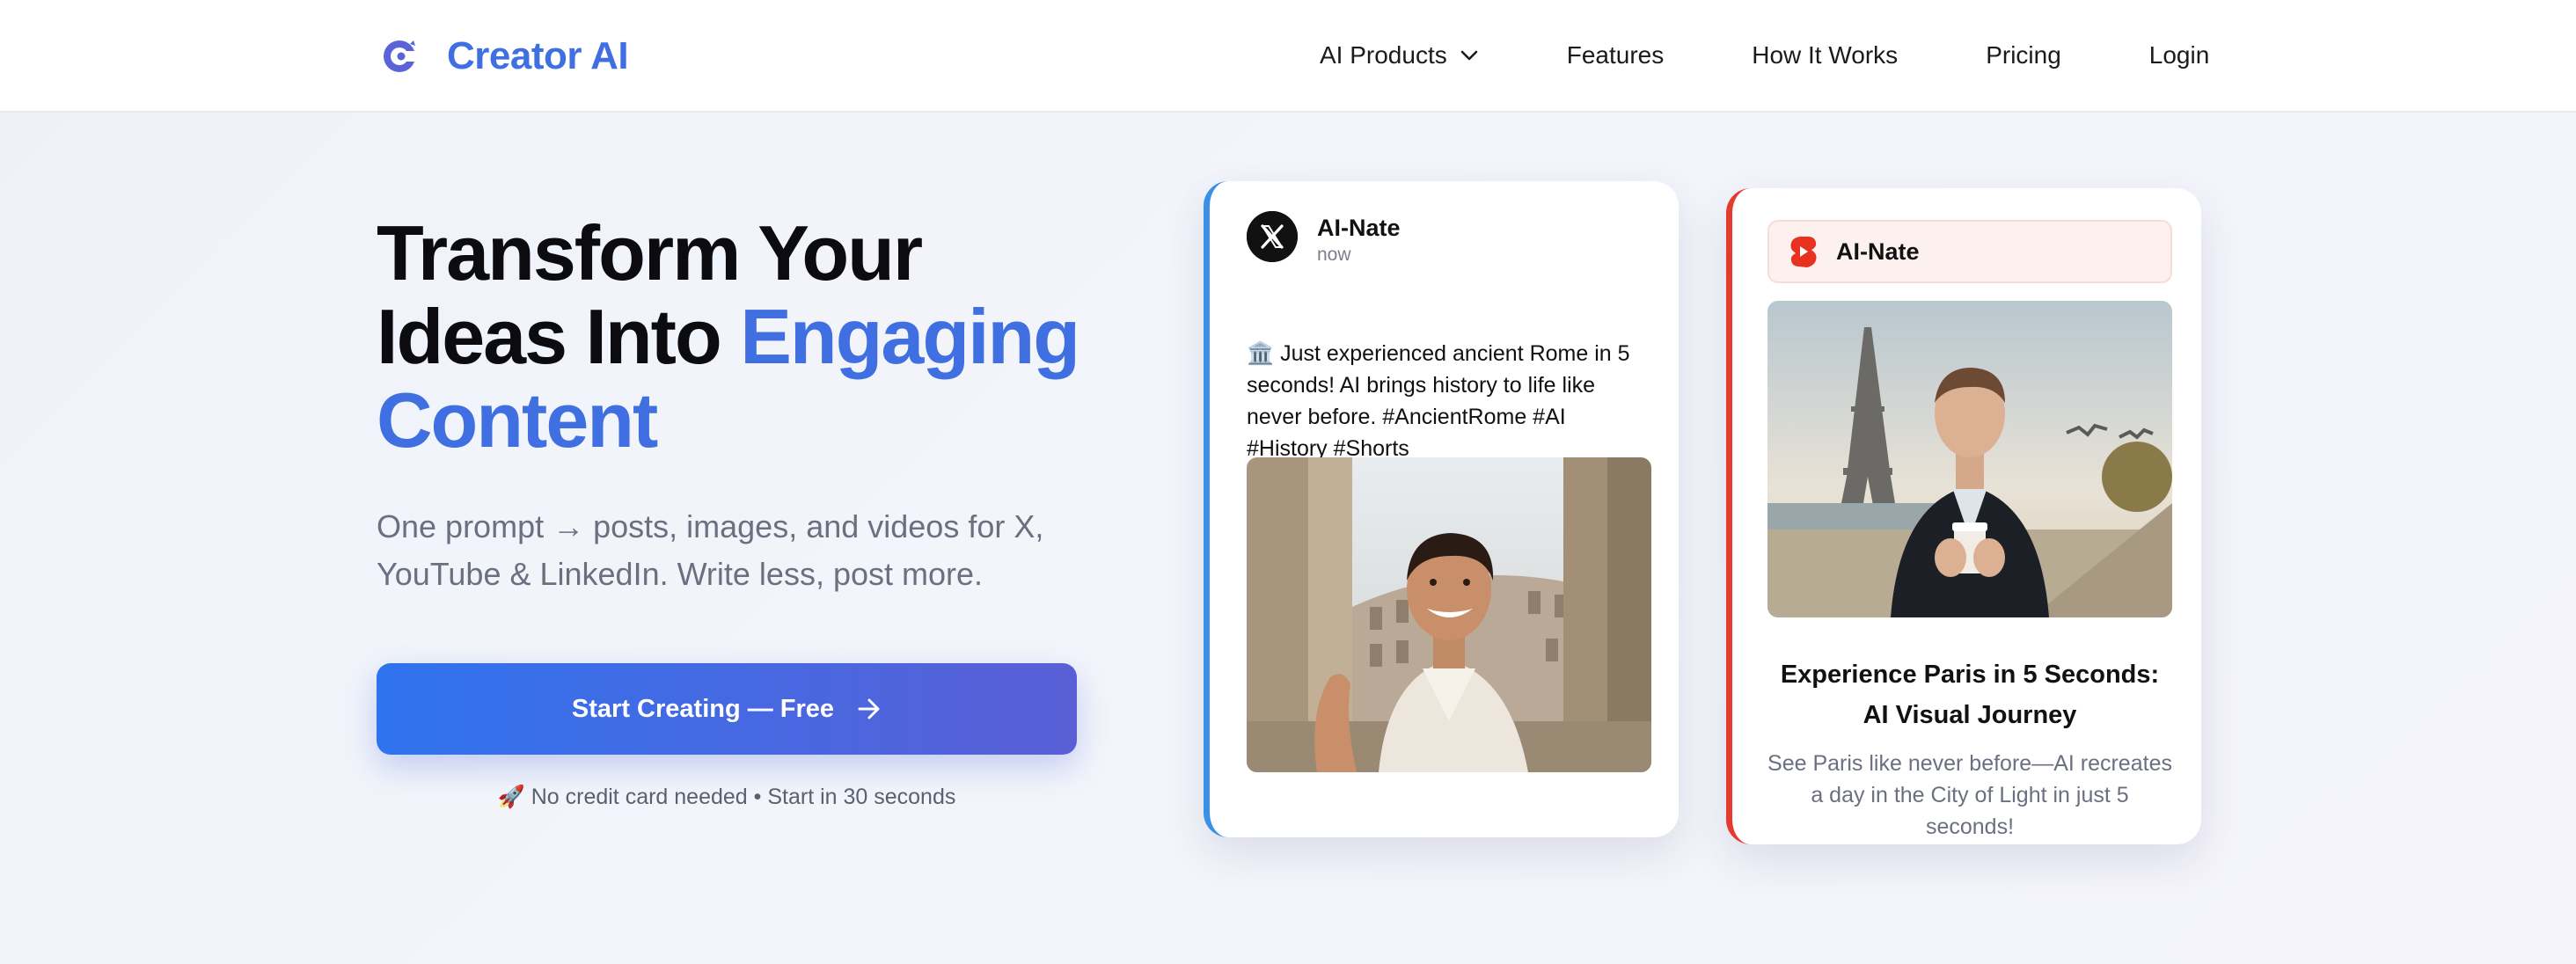 This screenshot has height=964, width=2576. Describe the element at coordinates (910, 336) in the screenshot. I see `hero-title-accent-1: Engaging` at that location.